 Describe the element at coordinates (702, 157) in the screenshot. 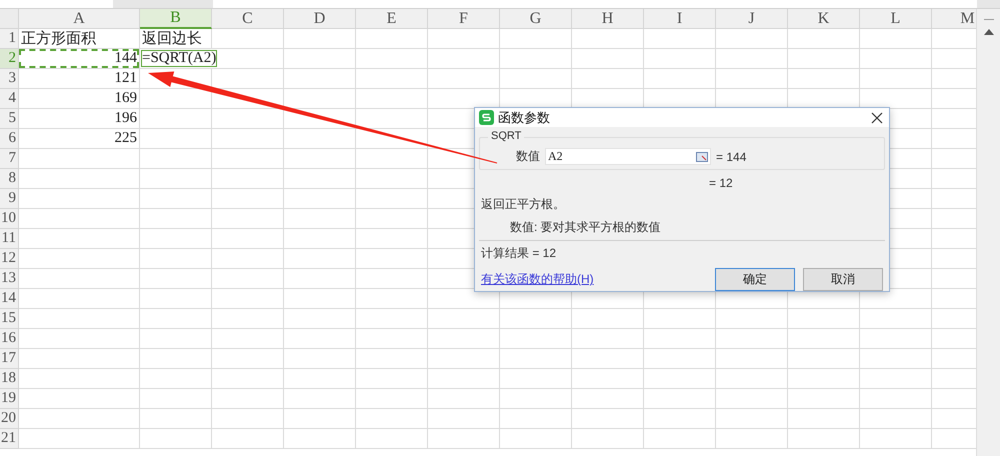

I see `range-picker-icon` at that location.